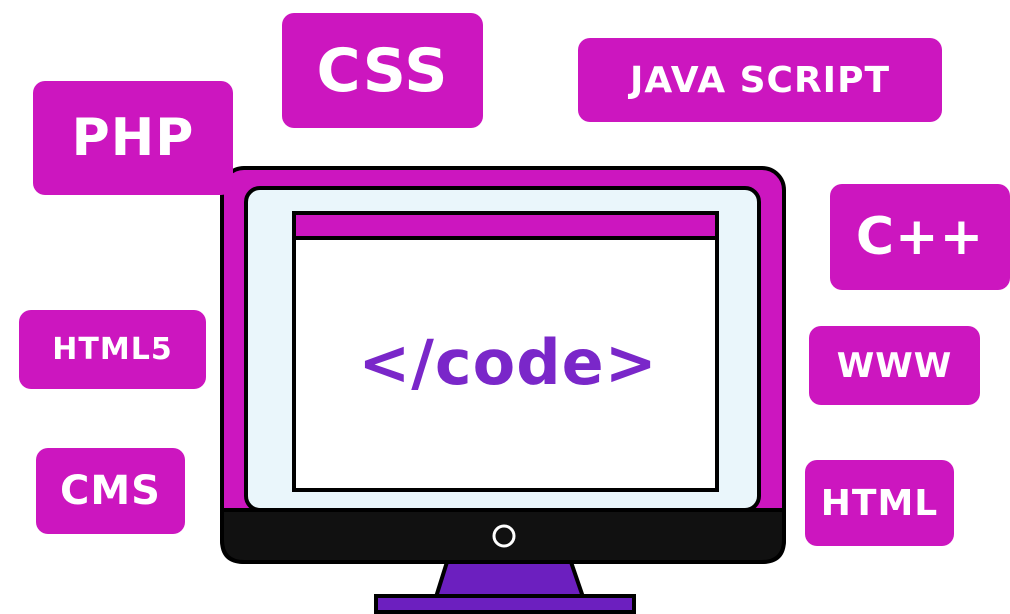 The width and height of the screenshot is (1010, 614). Describe the element at coordinates (503, 536) in the screenshot. I see `monitor-chin` at that location.